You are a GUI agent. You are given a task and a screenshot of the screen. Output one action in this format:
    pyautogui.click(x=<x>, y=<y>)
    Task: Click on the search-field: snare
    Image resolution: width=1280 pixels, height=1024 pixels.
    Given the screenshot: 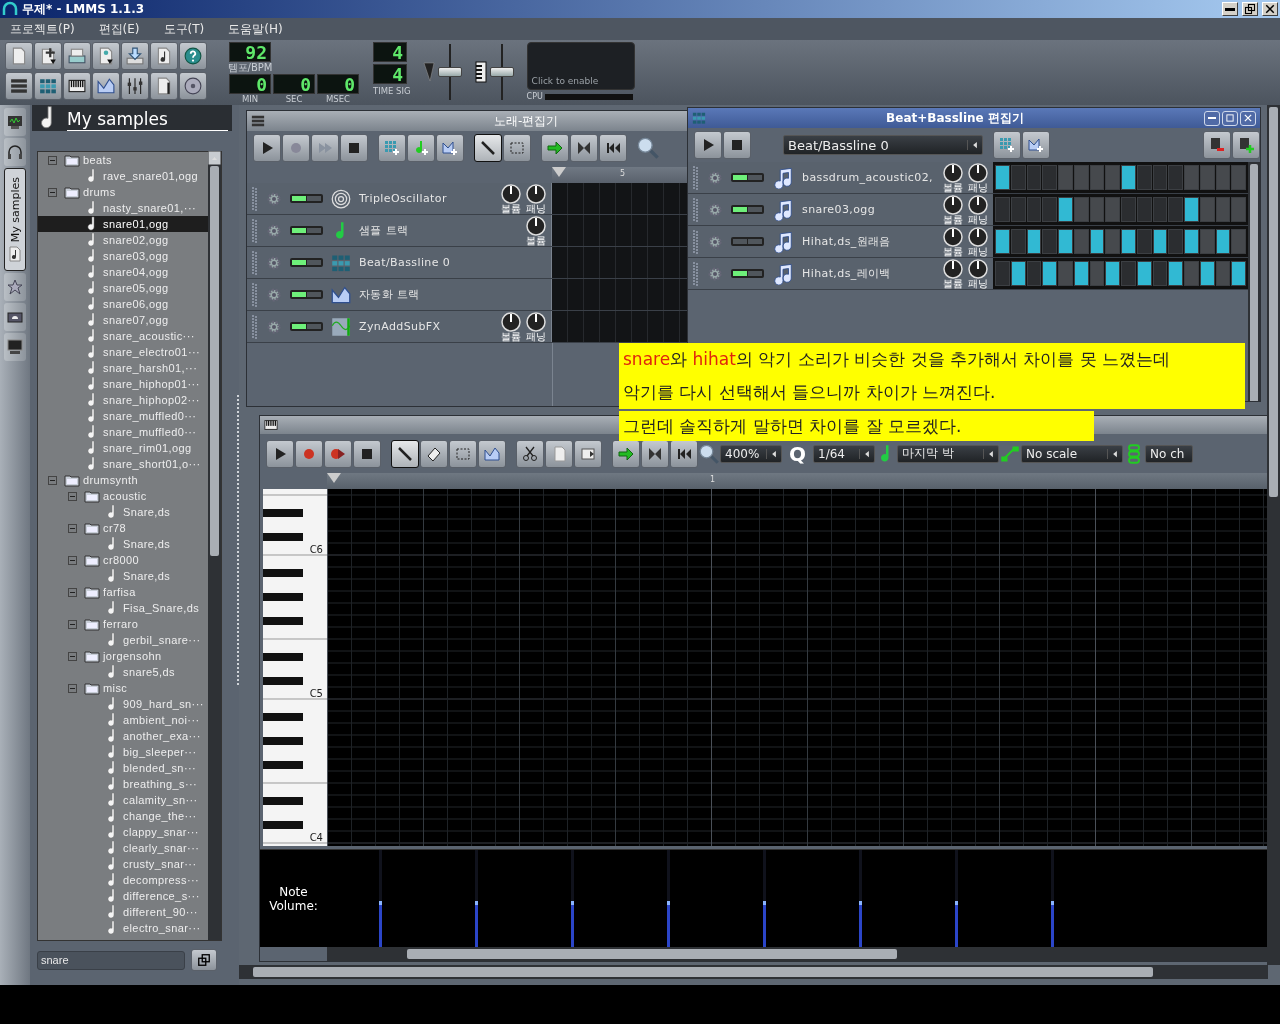 What is the action you would take?
    pyautogui.click(x=111, y=960)
    